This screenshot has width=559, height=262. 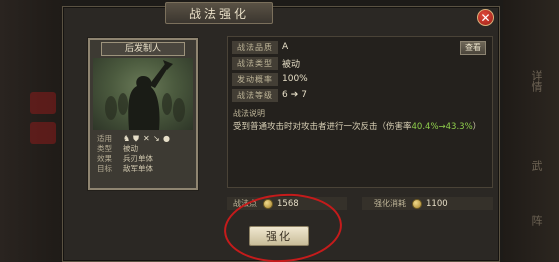 What do you see at coordinates (249, 113) in the screenshot?
I see `description-title: 战法说明` at bounding box center [249, 113].